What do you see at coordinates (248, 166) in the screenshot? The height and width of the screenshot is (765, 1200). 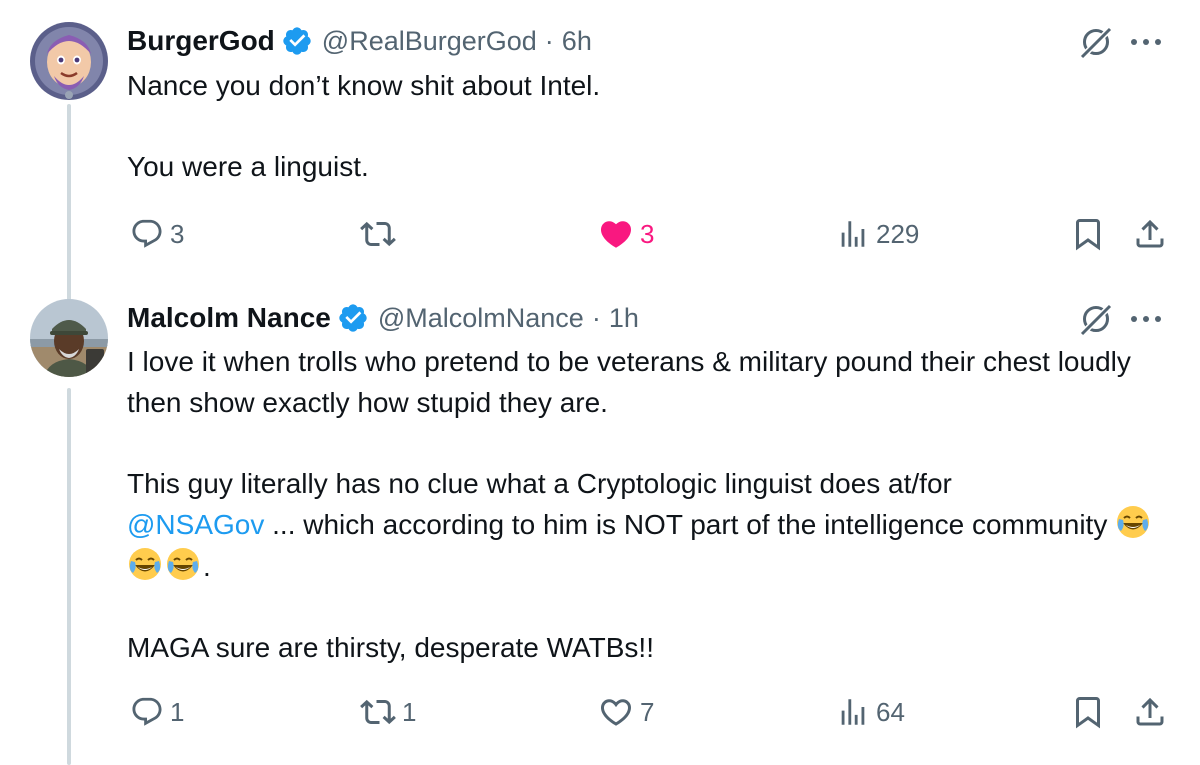 I see `tweet-paragraph: You were a linguist.` at bounding box center [248, 166].